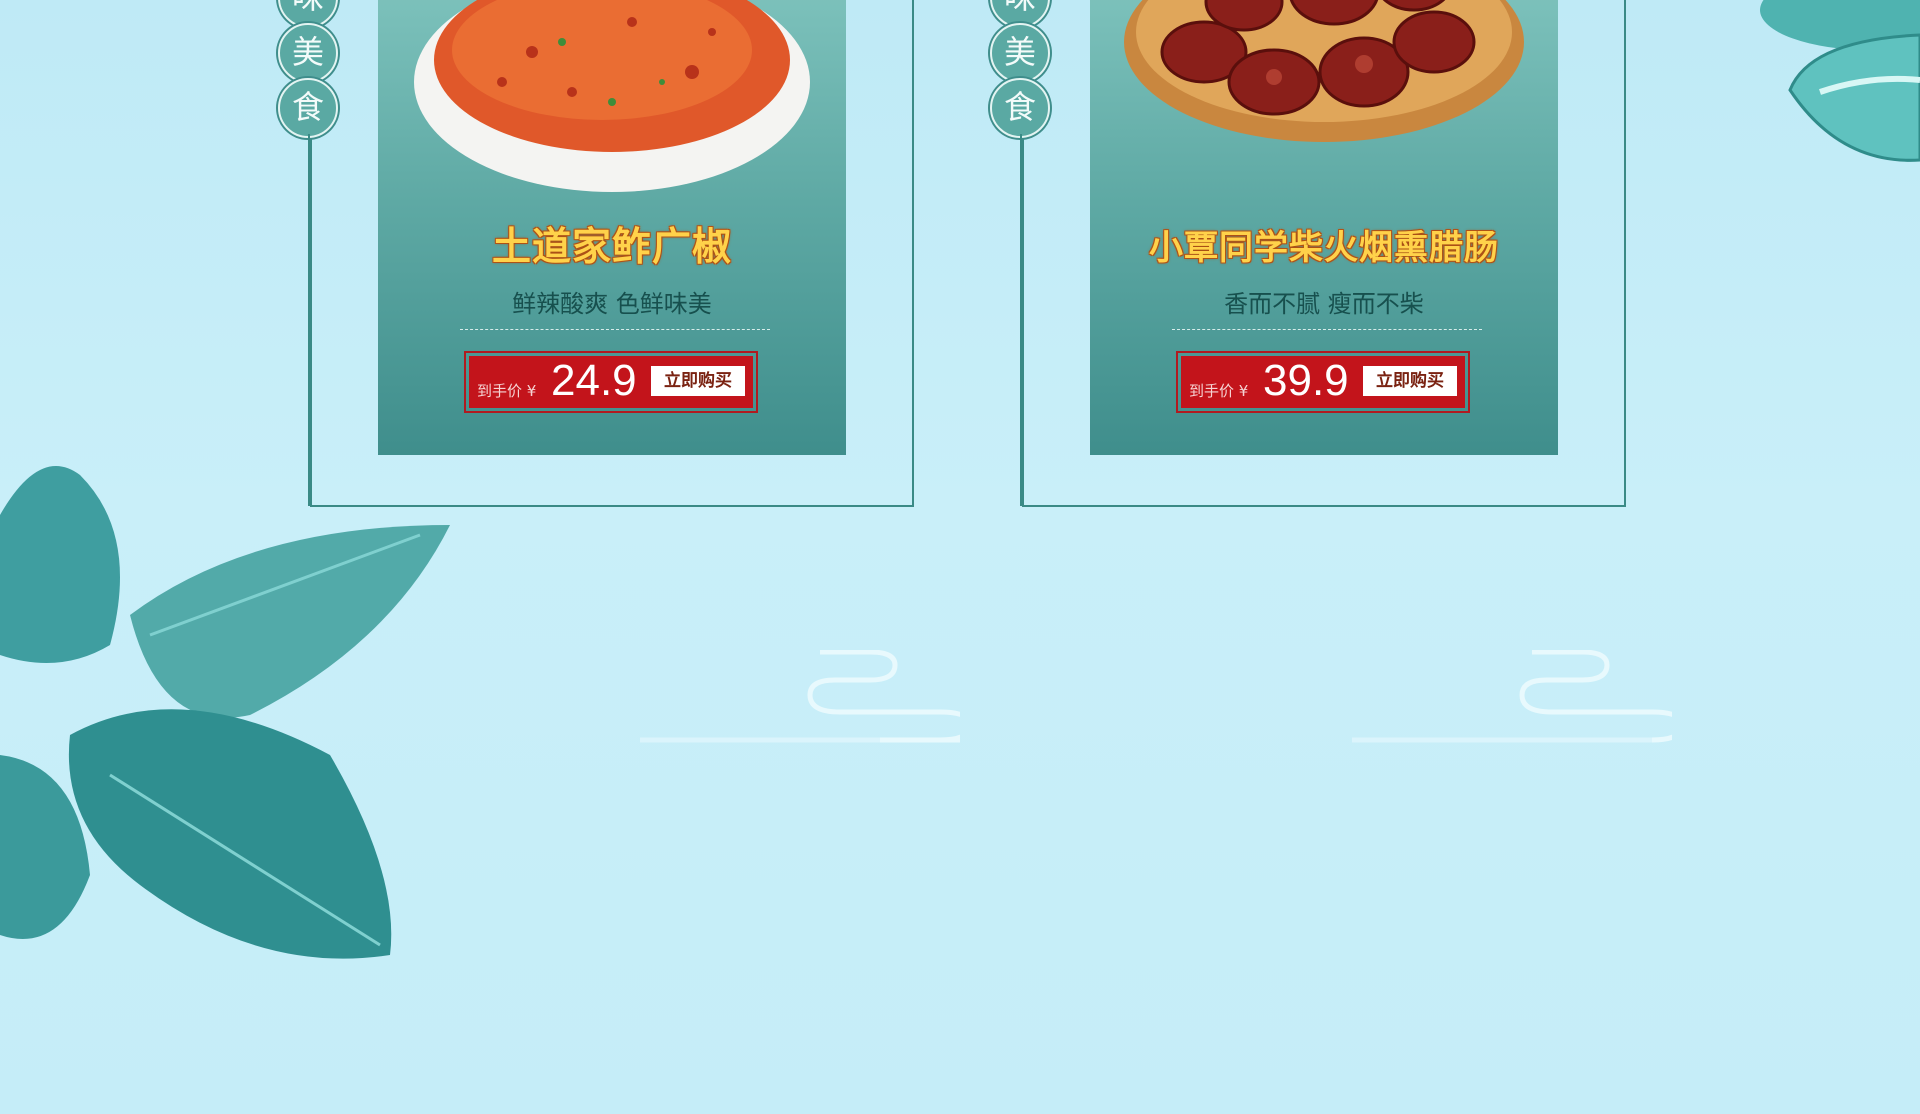  What do you see at coordinates (1324, 248) in the screenshot?
I see `product-title: 小覃同学柴火烟熏腊肠` at bounding box center [1324, 248].